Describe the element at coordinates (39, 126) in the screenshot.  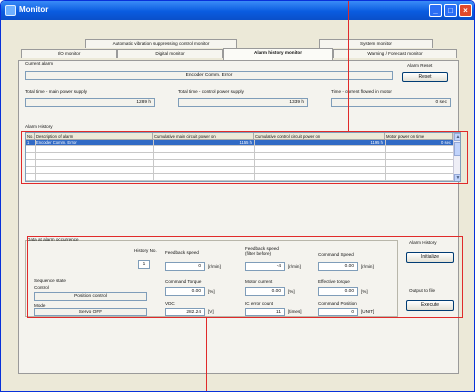
I see `alarm-history-label: Alarm History` at that location.